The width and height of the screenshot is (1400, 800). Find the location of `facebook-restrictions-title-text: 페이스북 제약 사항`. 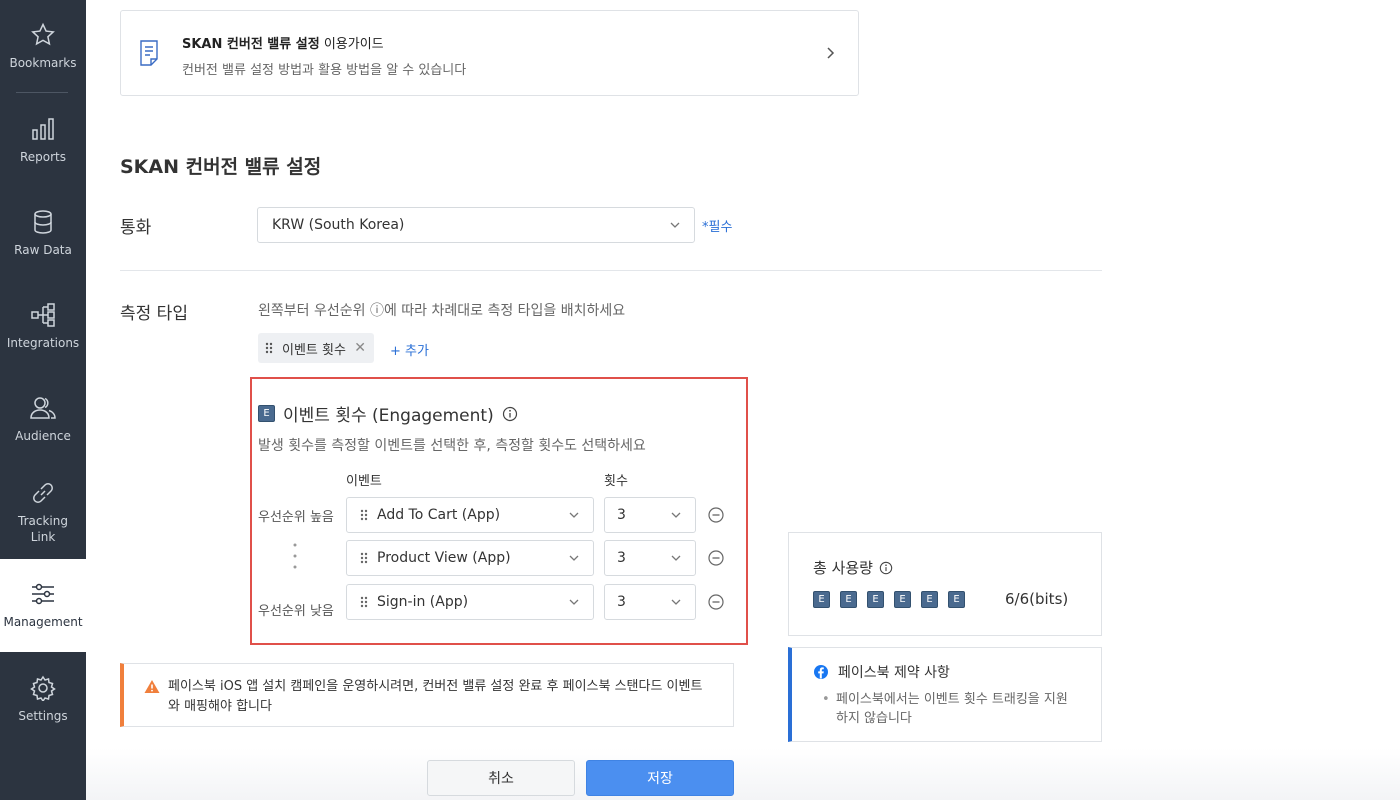

facebook-restrictions-title-text: 페이스북 제약 사항 is located at coordinates (894, 673).